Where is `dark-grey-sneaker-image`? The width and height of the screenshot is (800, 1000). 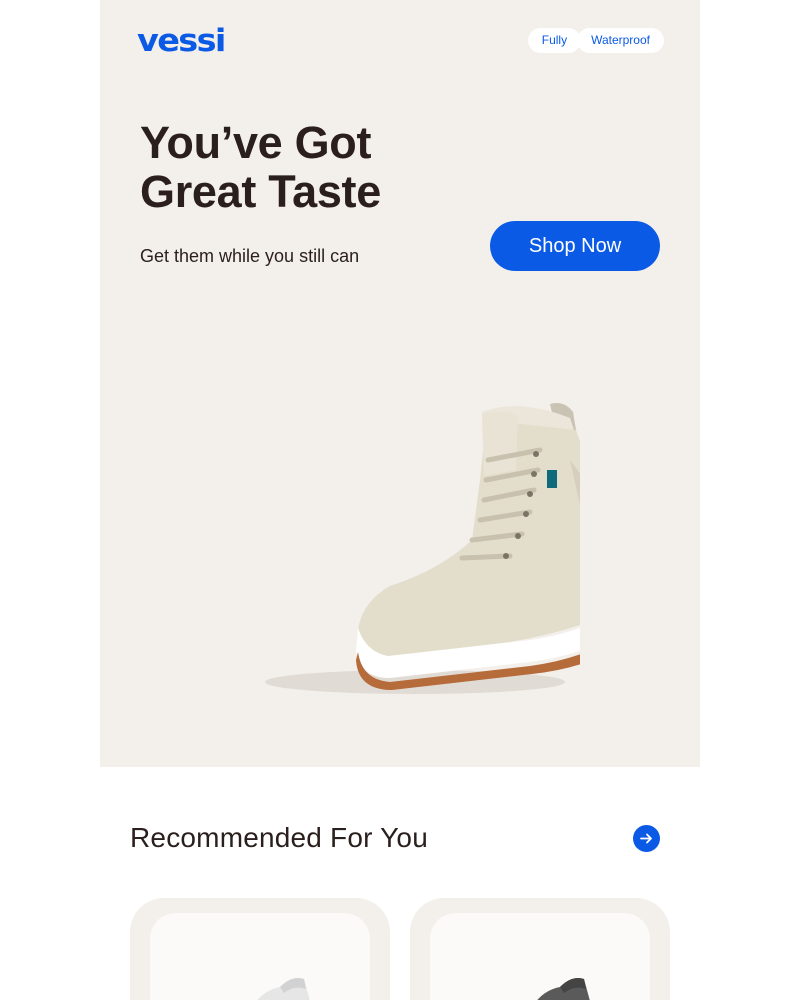
dark-grey-sneaker-image is located at coordinates (563, 989).